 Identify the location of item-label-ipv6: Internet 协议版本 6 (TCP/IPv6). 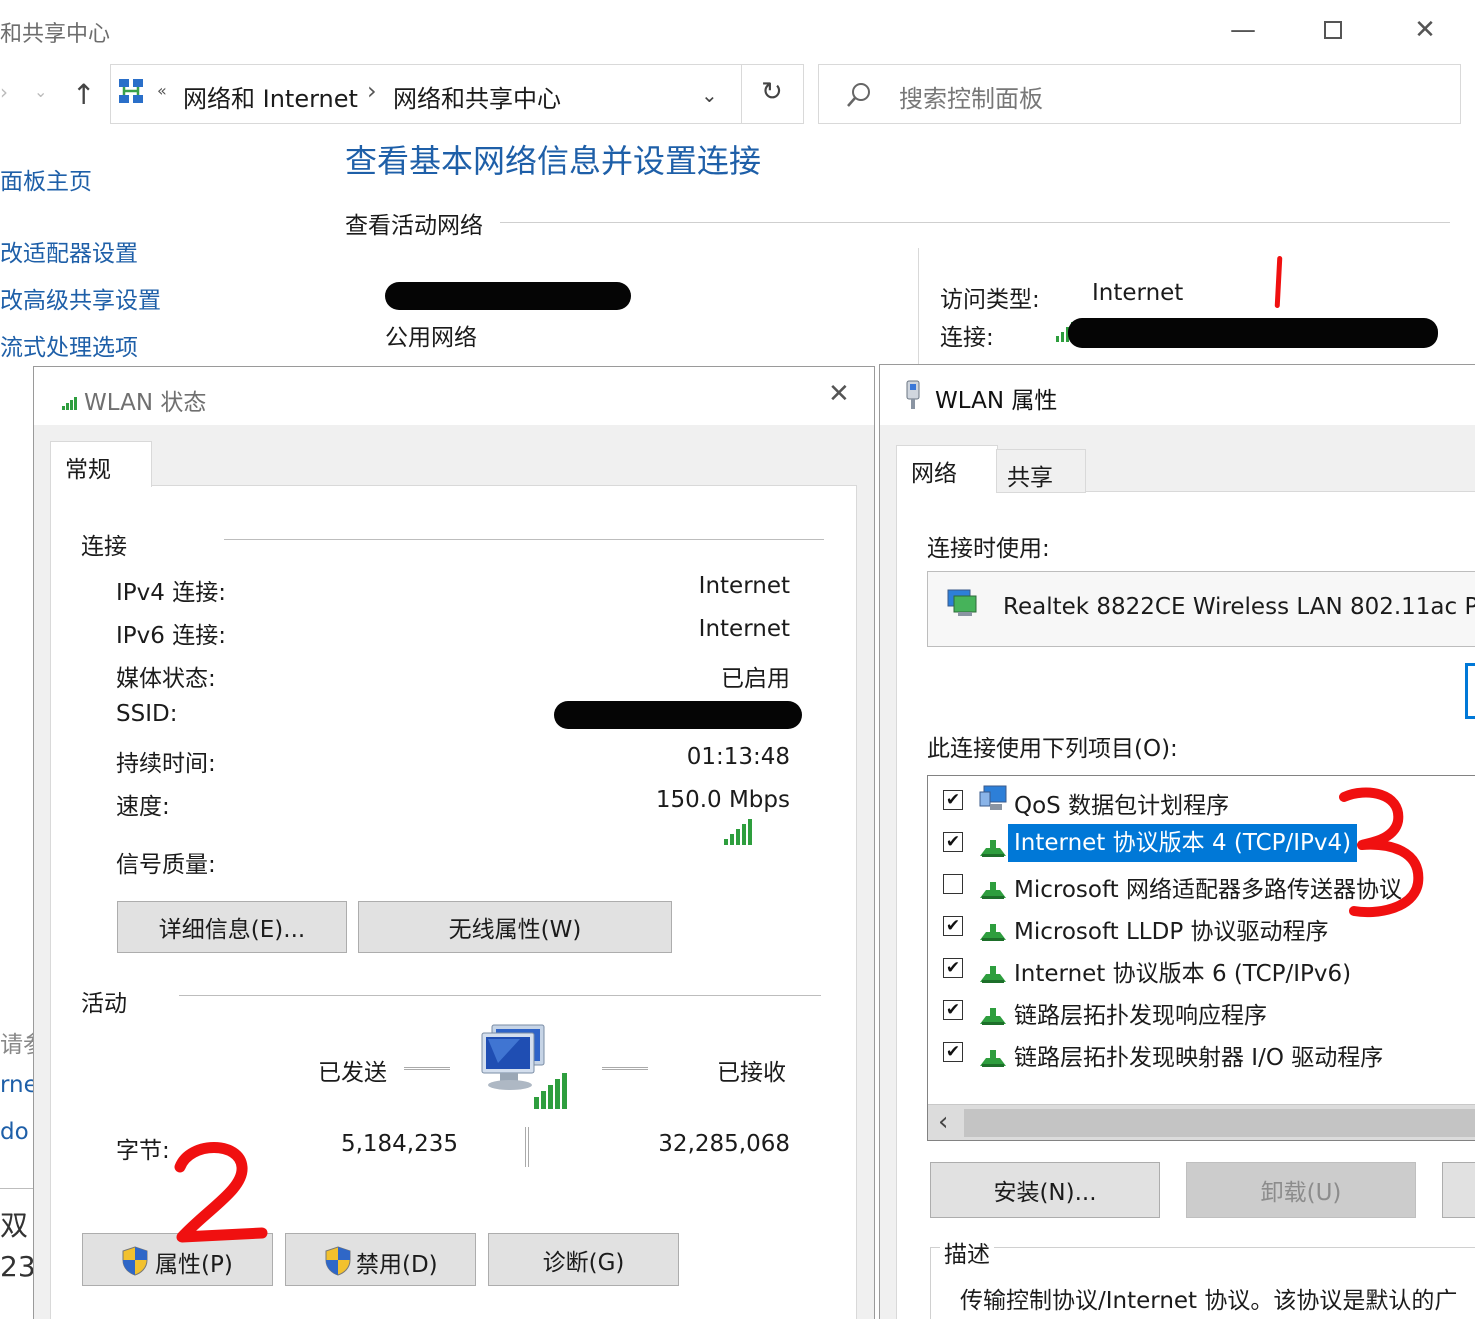
(1182, 971).